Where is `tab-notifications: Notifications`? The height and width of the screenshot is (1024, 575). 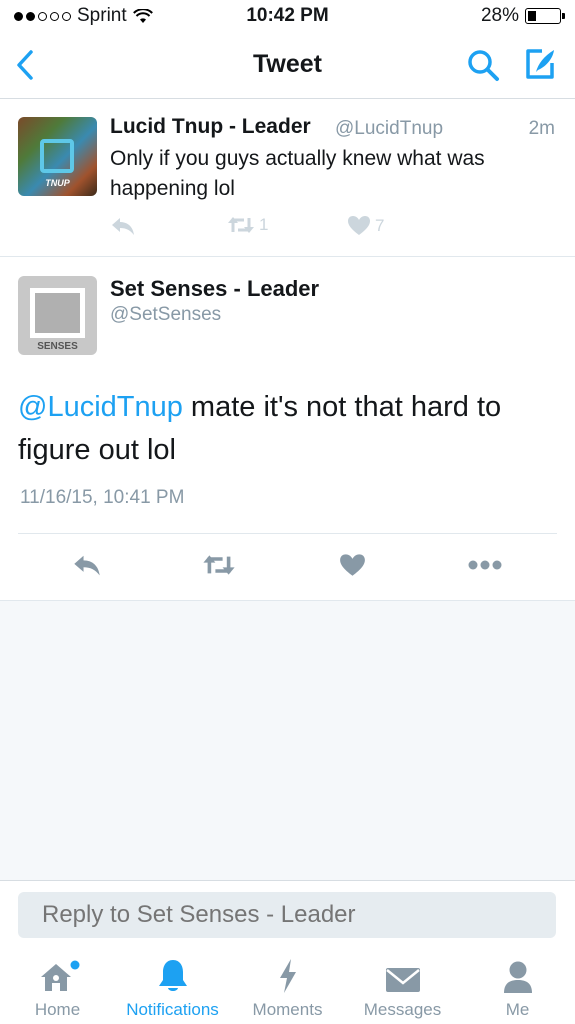
tab-notifications: Notifications is located at coordinates (172, 989).